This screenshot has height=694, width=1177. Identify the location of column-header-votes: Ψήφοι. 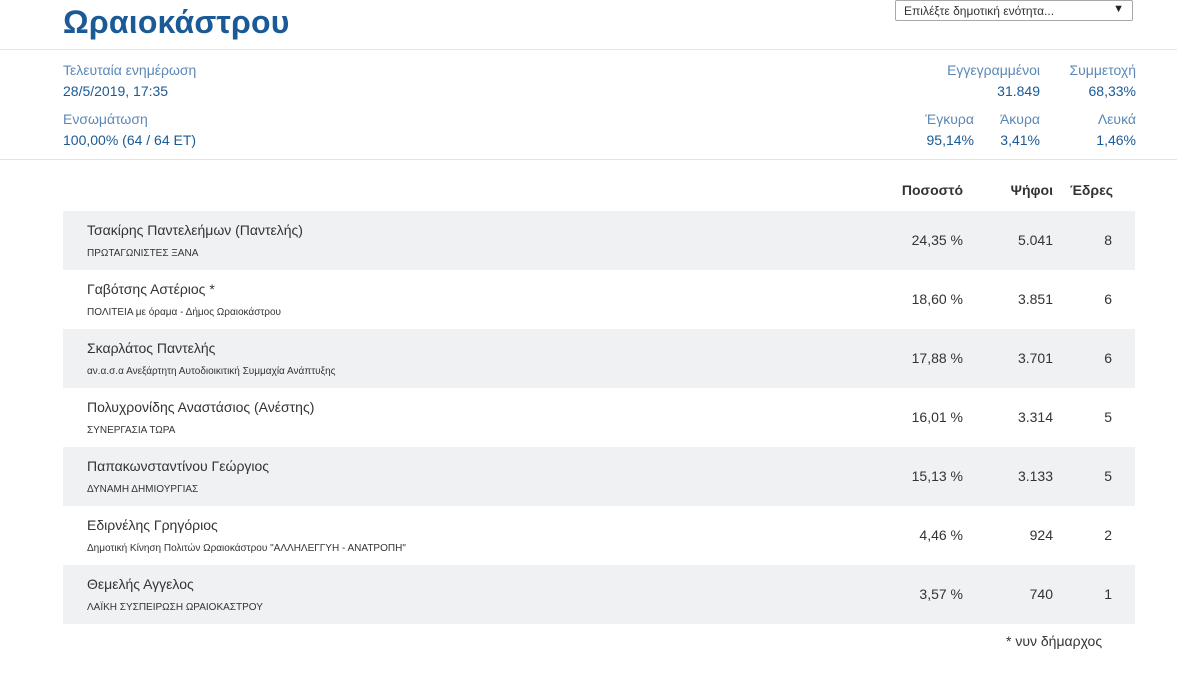
(1031, 190).